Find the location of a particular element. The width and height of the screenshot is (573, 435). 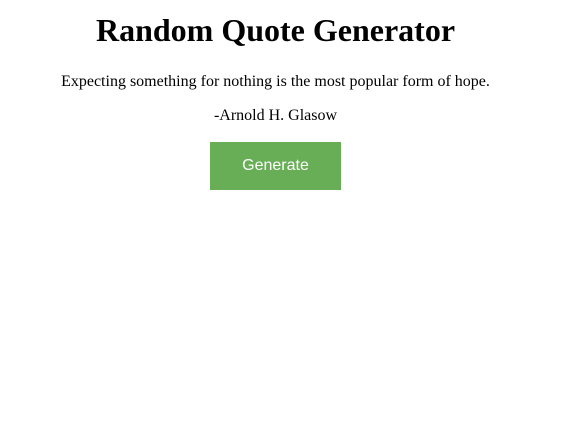

page-title: Random Quote Generator is located at coordinates (275, 30).